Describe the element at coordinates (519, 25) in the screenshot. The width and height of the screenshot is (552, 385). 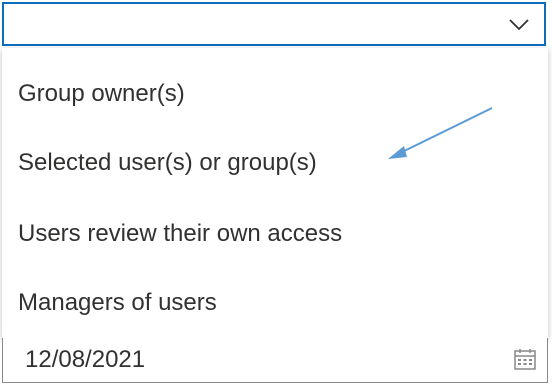
I see `chevron-down-icon` at that location.